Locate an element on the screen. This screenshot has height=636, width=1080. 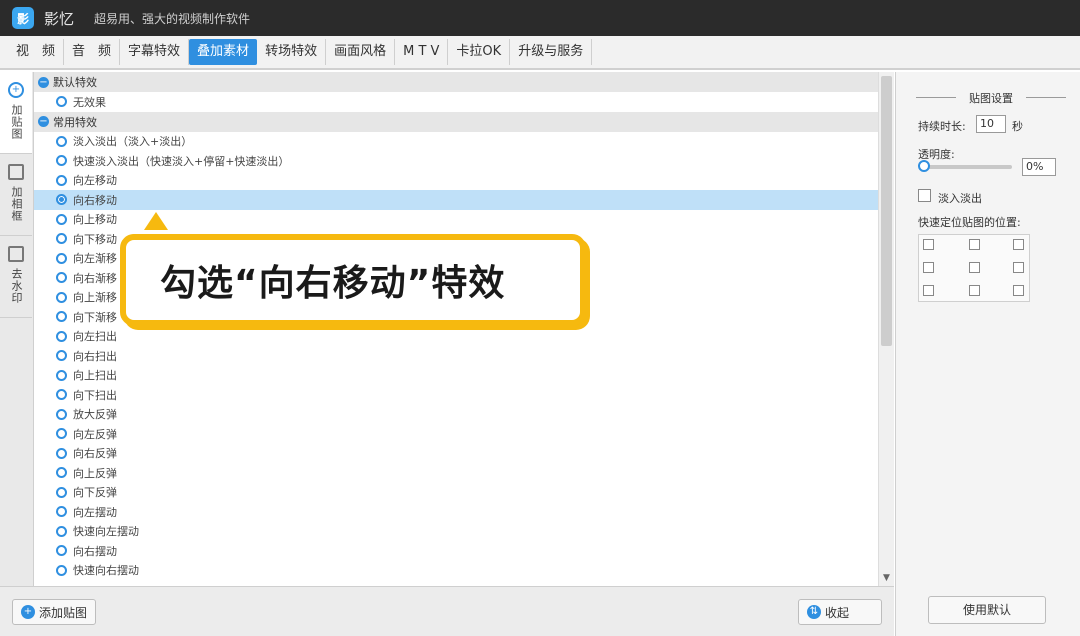
collect-button: ⇅ 收起 is located at coordinates (840, 612).